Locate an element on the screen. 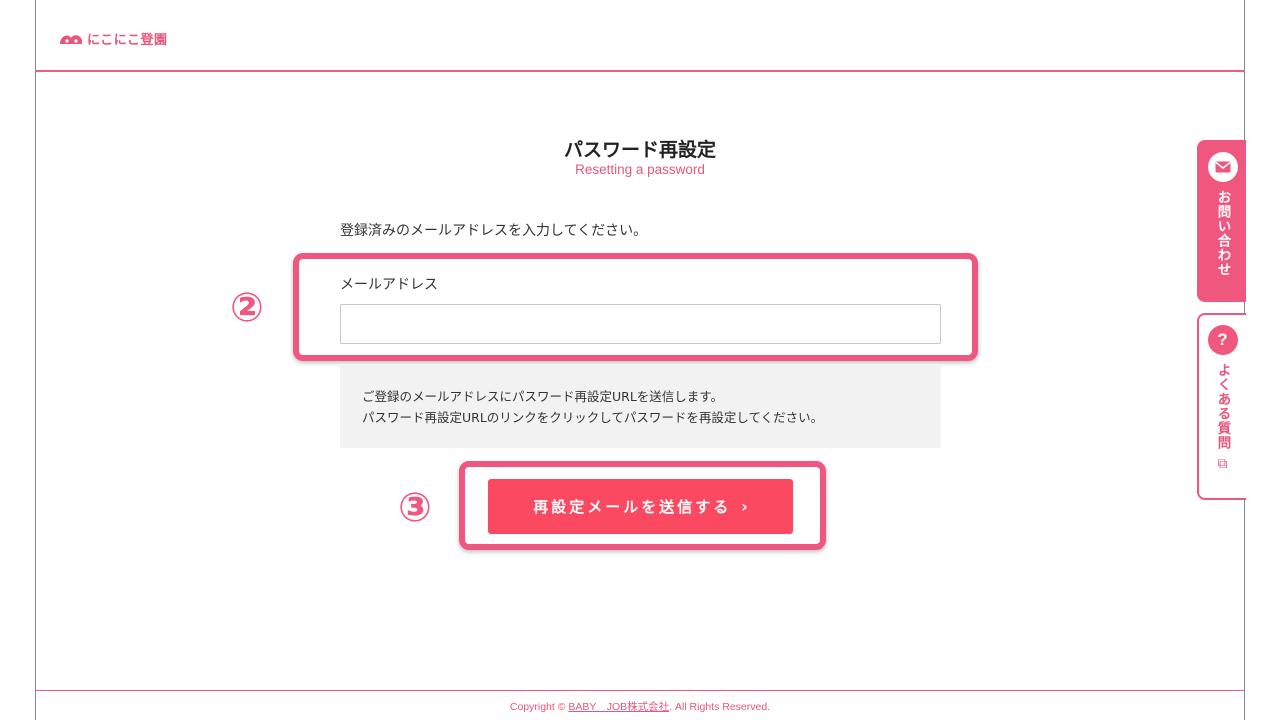 The width and height of the screenshot is (1280, 720). company-link: BABY JOB株式会社 is located at coordinates (618, 707).